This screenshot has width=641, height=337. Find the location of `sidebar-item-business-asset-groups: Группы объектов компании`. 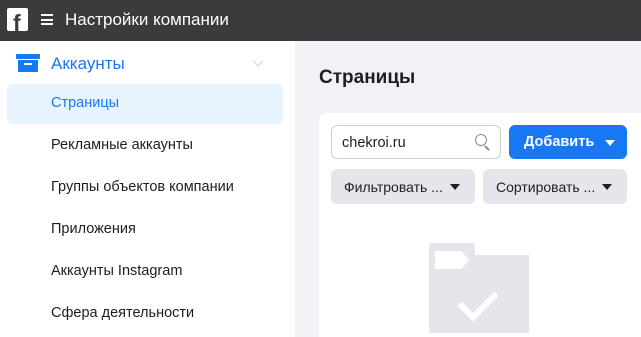

sidebar-item-business-asset-groups: Группы объектов компании is located at coordinates (145, 188).